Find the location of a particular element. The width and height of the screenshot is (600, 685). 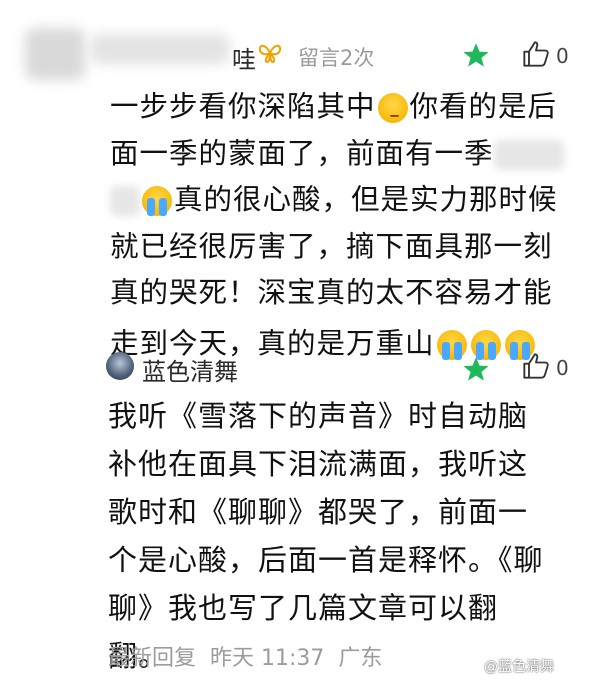

comment-line: 就已经很厉害了，摘下面具那一刻 is located at coordinates (331, 246).